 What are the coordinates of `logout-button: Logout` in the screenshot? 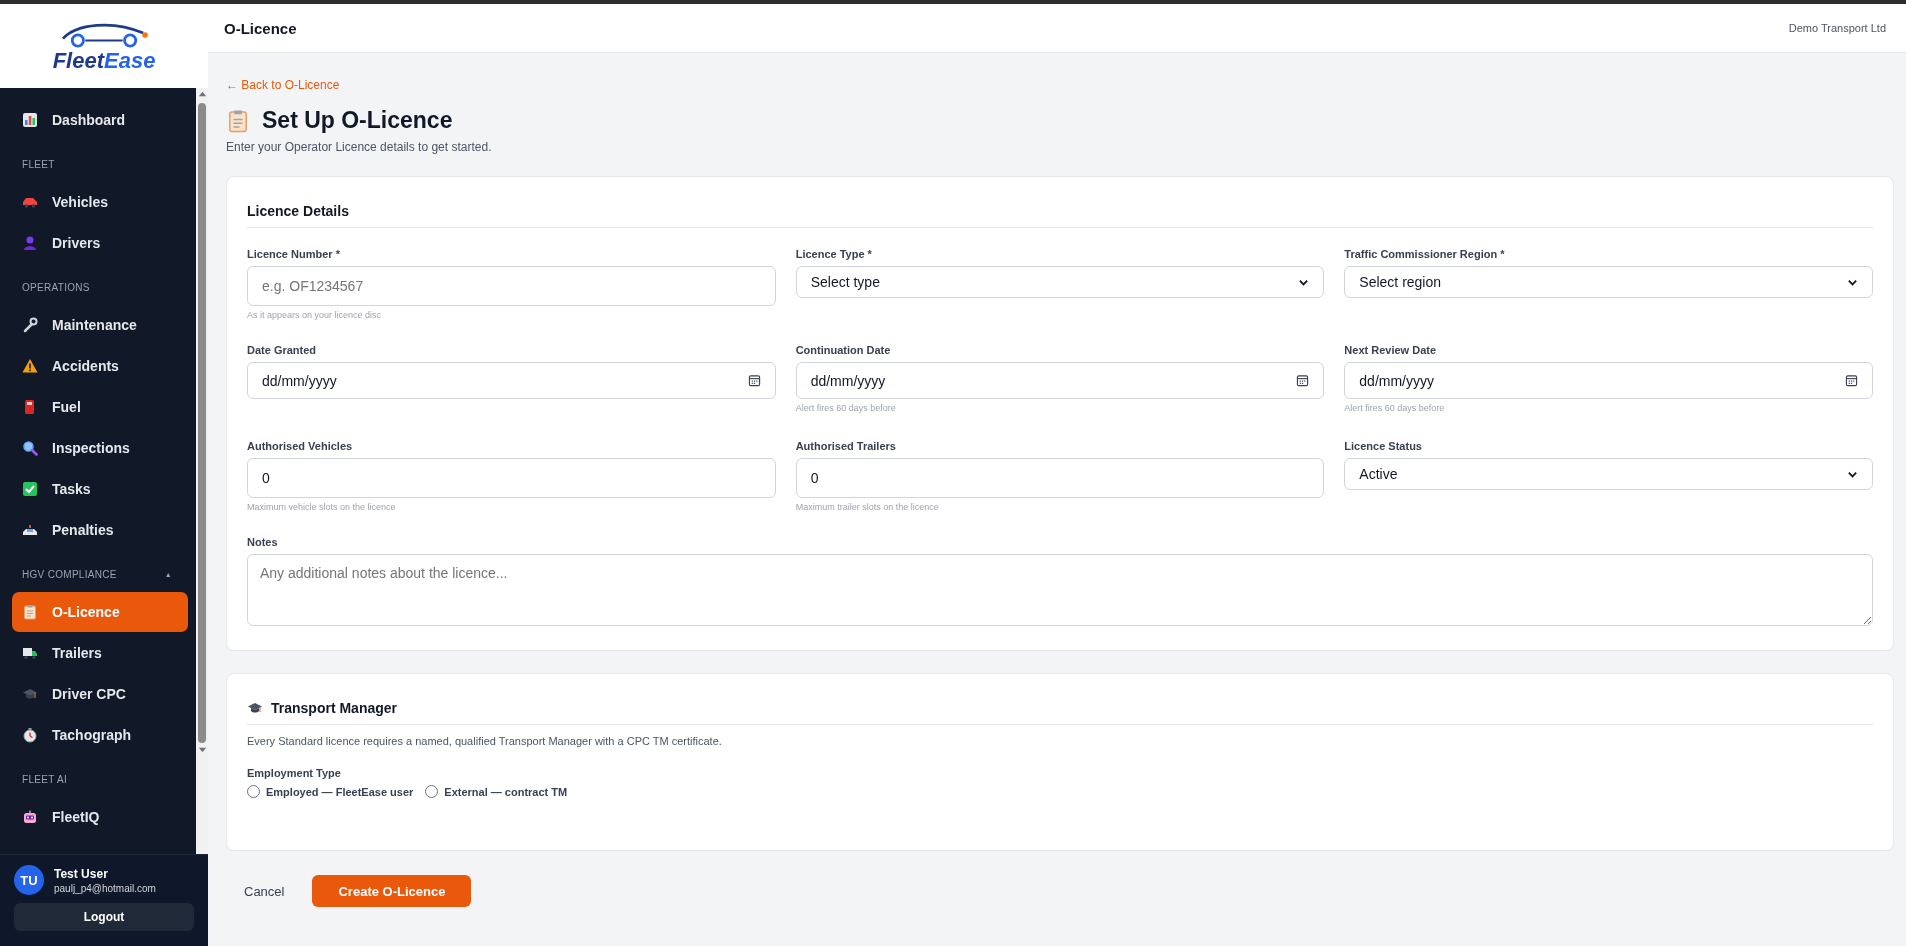 It's located at (104, 917).